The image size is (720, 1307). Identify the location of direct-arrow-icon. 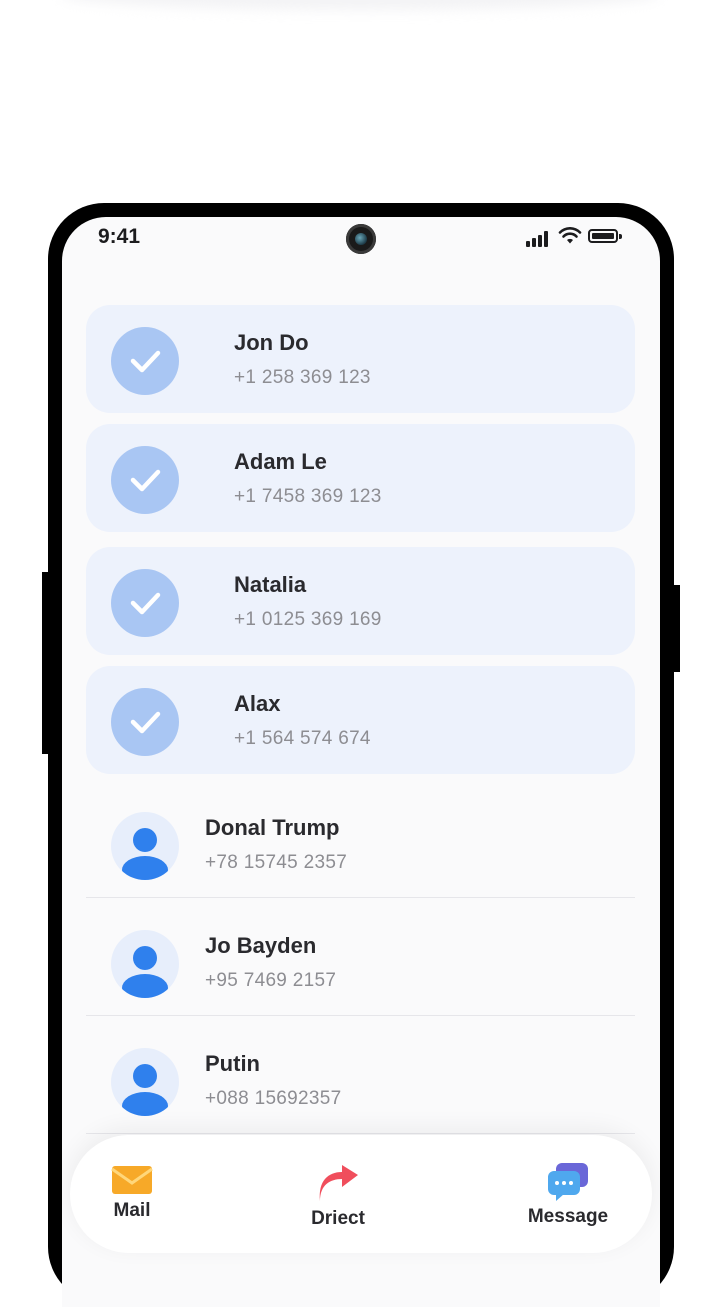
(338, 1183).